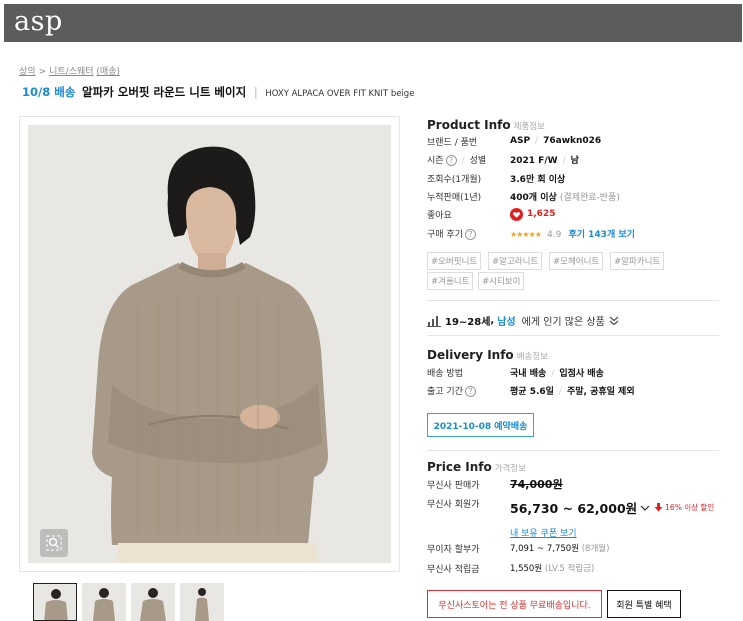  What do you see at coordinates (569, 569) in the screenshot?
I see `points-note: (LV.5 적립금)` at bounding box center [569, 569].